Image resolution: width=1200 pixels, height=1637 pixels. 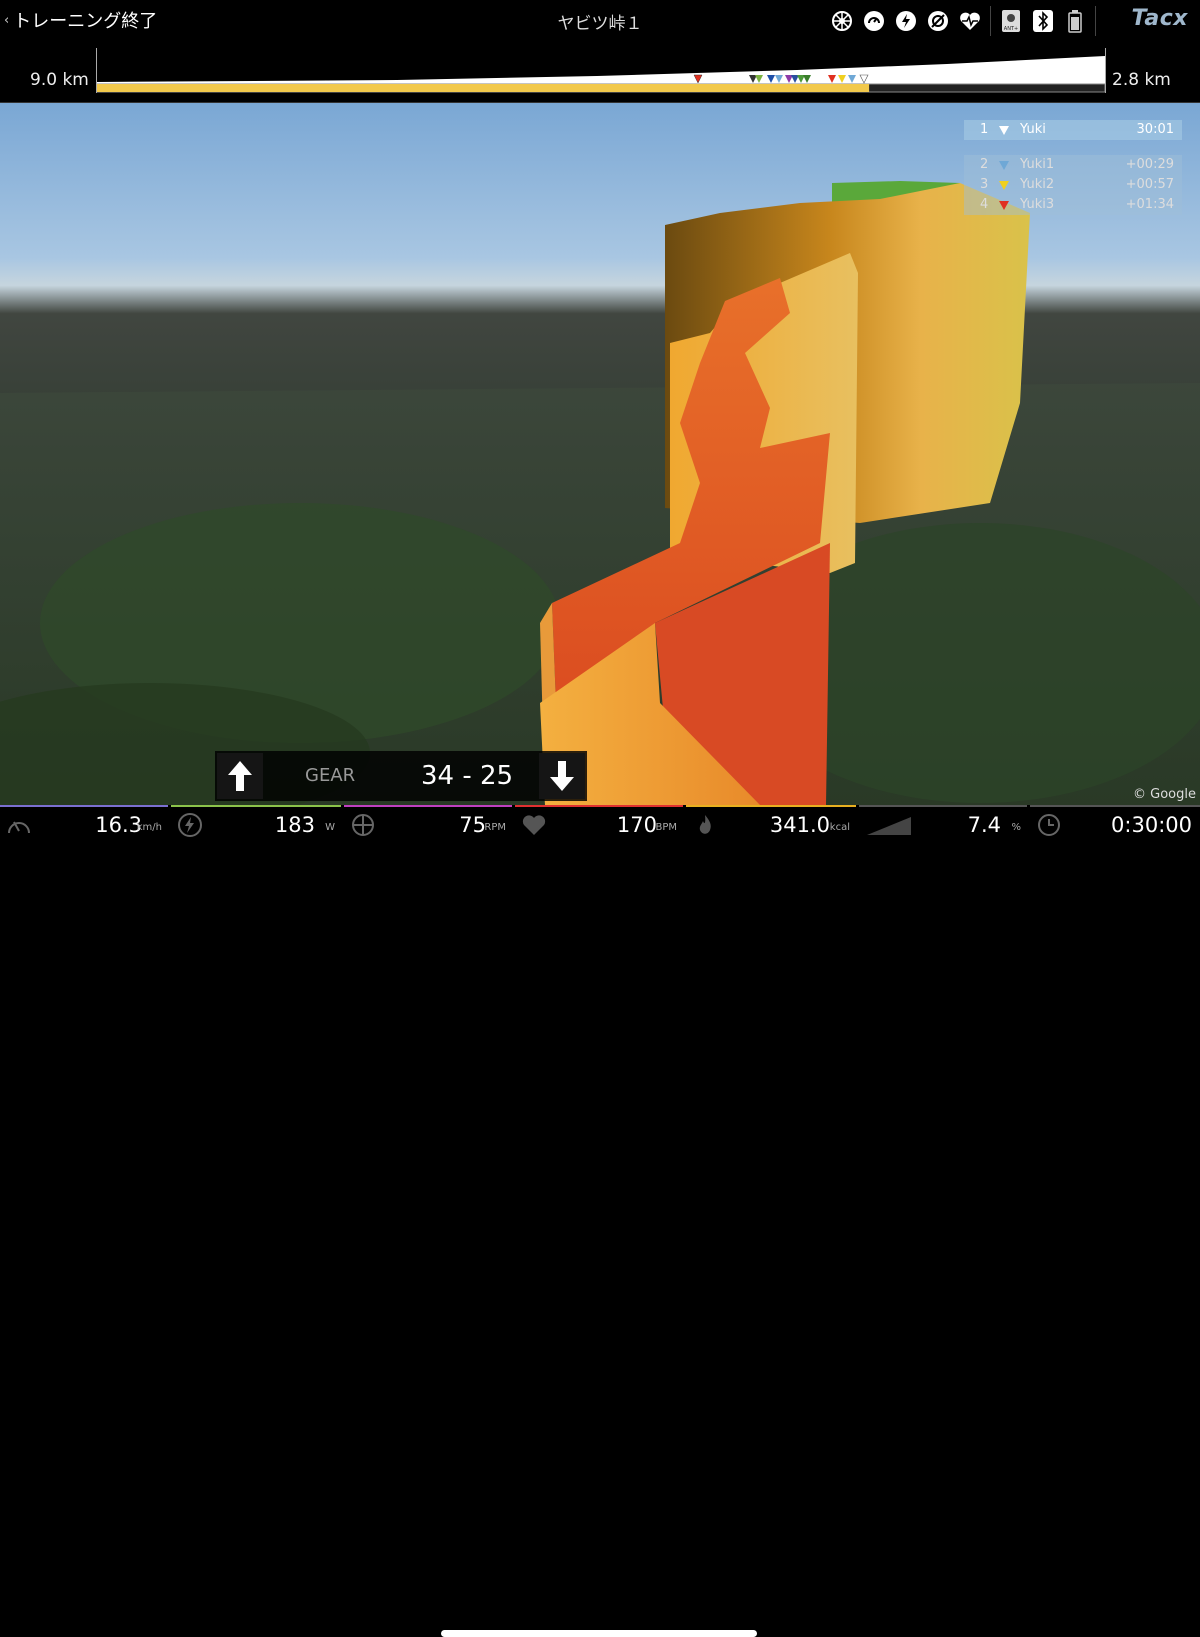 I want to click on flame-icon, so click(x=705, y=824).